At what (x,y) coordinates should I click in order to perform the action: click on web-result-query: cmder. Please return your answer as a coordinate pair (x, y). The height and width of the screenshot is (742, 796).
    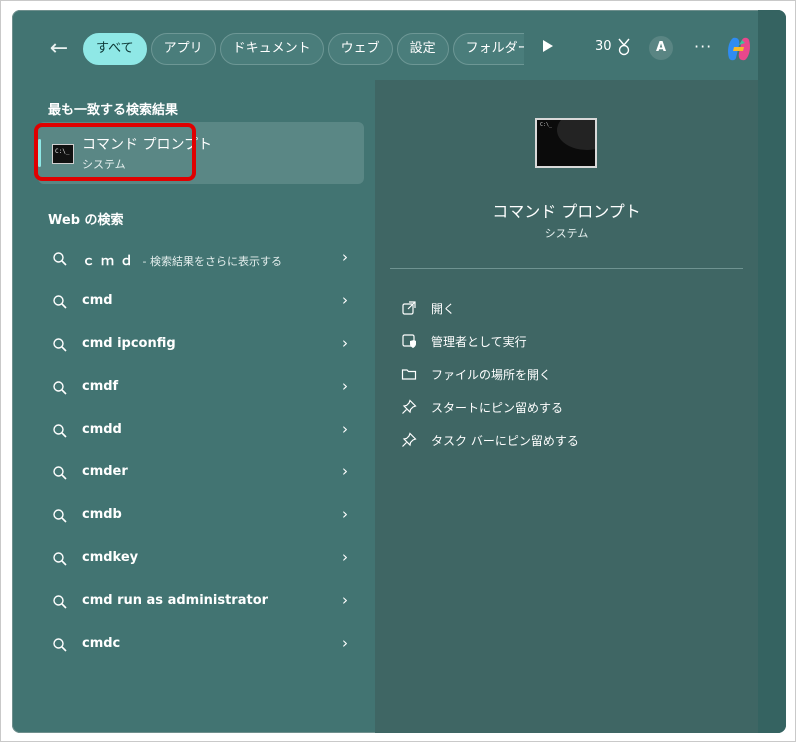
    Looking at the image, I should click on (105, 471).